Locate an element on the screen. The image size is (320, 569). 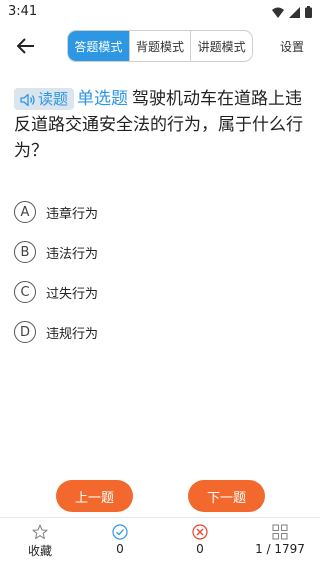
read-aloud-button: 读题 is located at coordinates (44, 99).